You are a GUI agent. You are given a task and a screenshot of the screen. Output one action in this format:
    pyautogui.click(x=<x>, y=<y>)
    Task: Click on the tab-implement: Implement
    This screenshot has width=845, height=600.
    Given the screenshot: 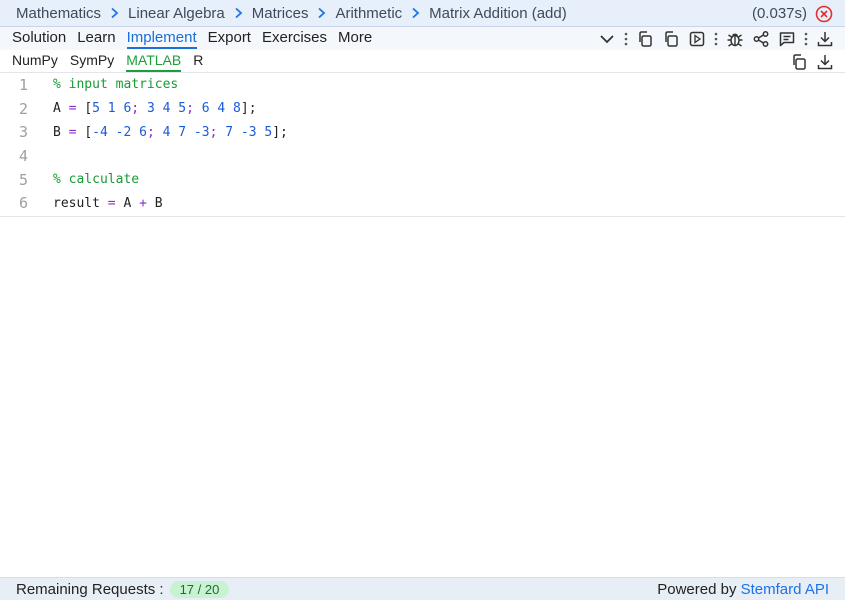 What is the action you would take?
    pyautogui.click(x=161, y=38)
    